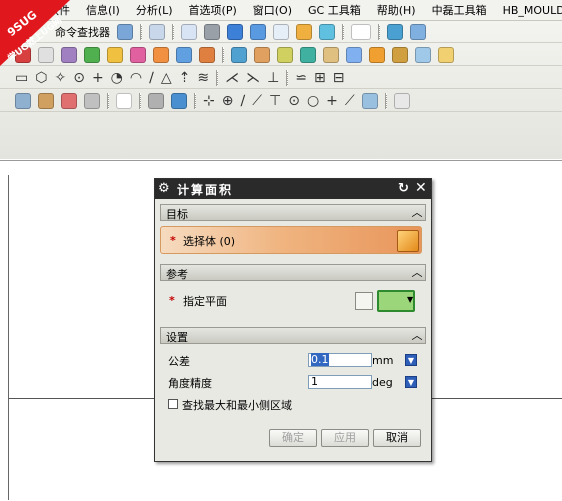 The height and width of the screenshot is (501, 562). I want to click on line-icon: ∕, so click(151, 78).